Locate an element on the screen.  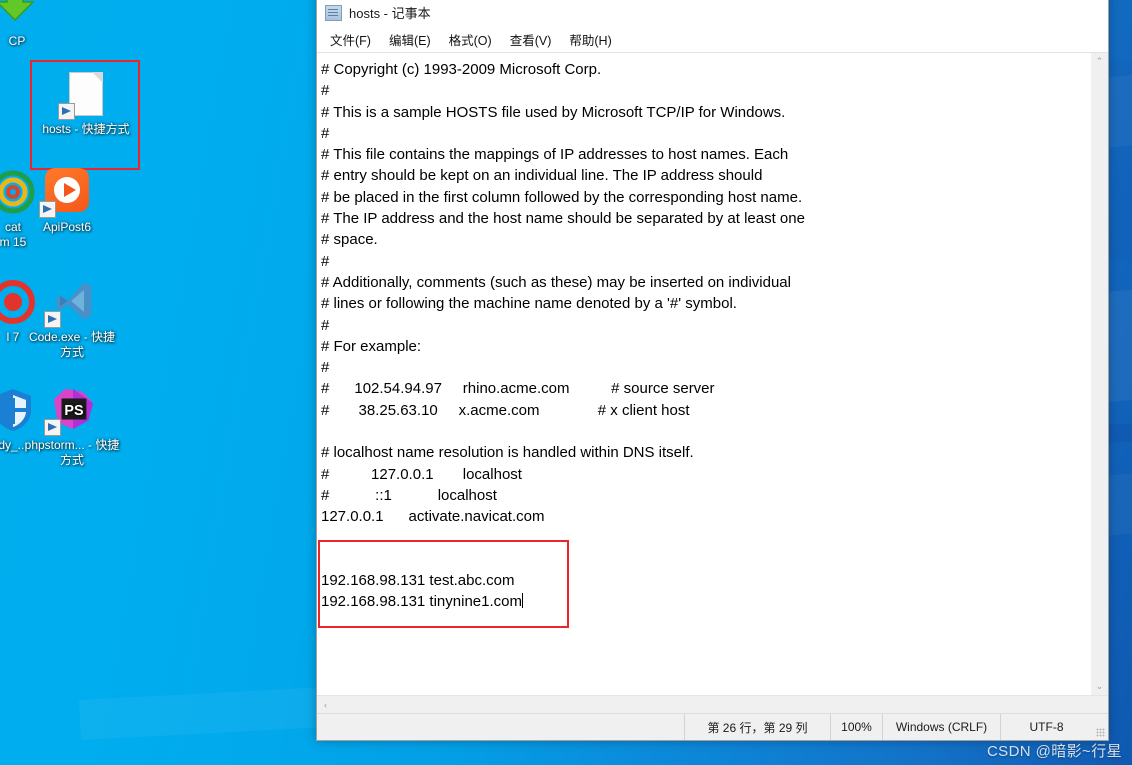
window-titlebar: hosts - 记事本 is located at coordinates (712, 15).